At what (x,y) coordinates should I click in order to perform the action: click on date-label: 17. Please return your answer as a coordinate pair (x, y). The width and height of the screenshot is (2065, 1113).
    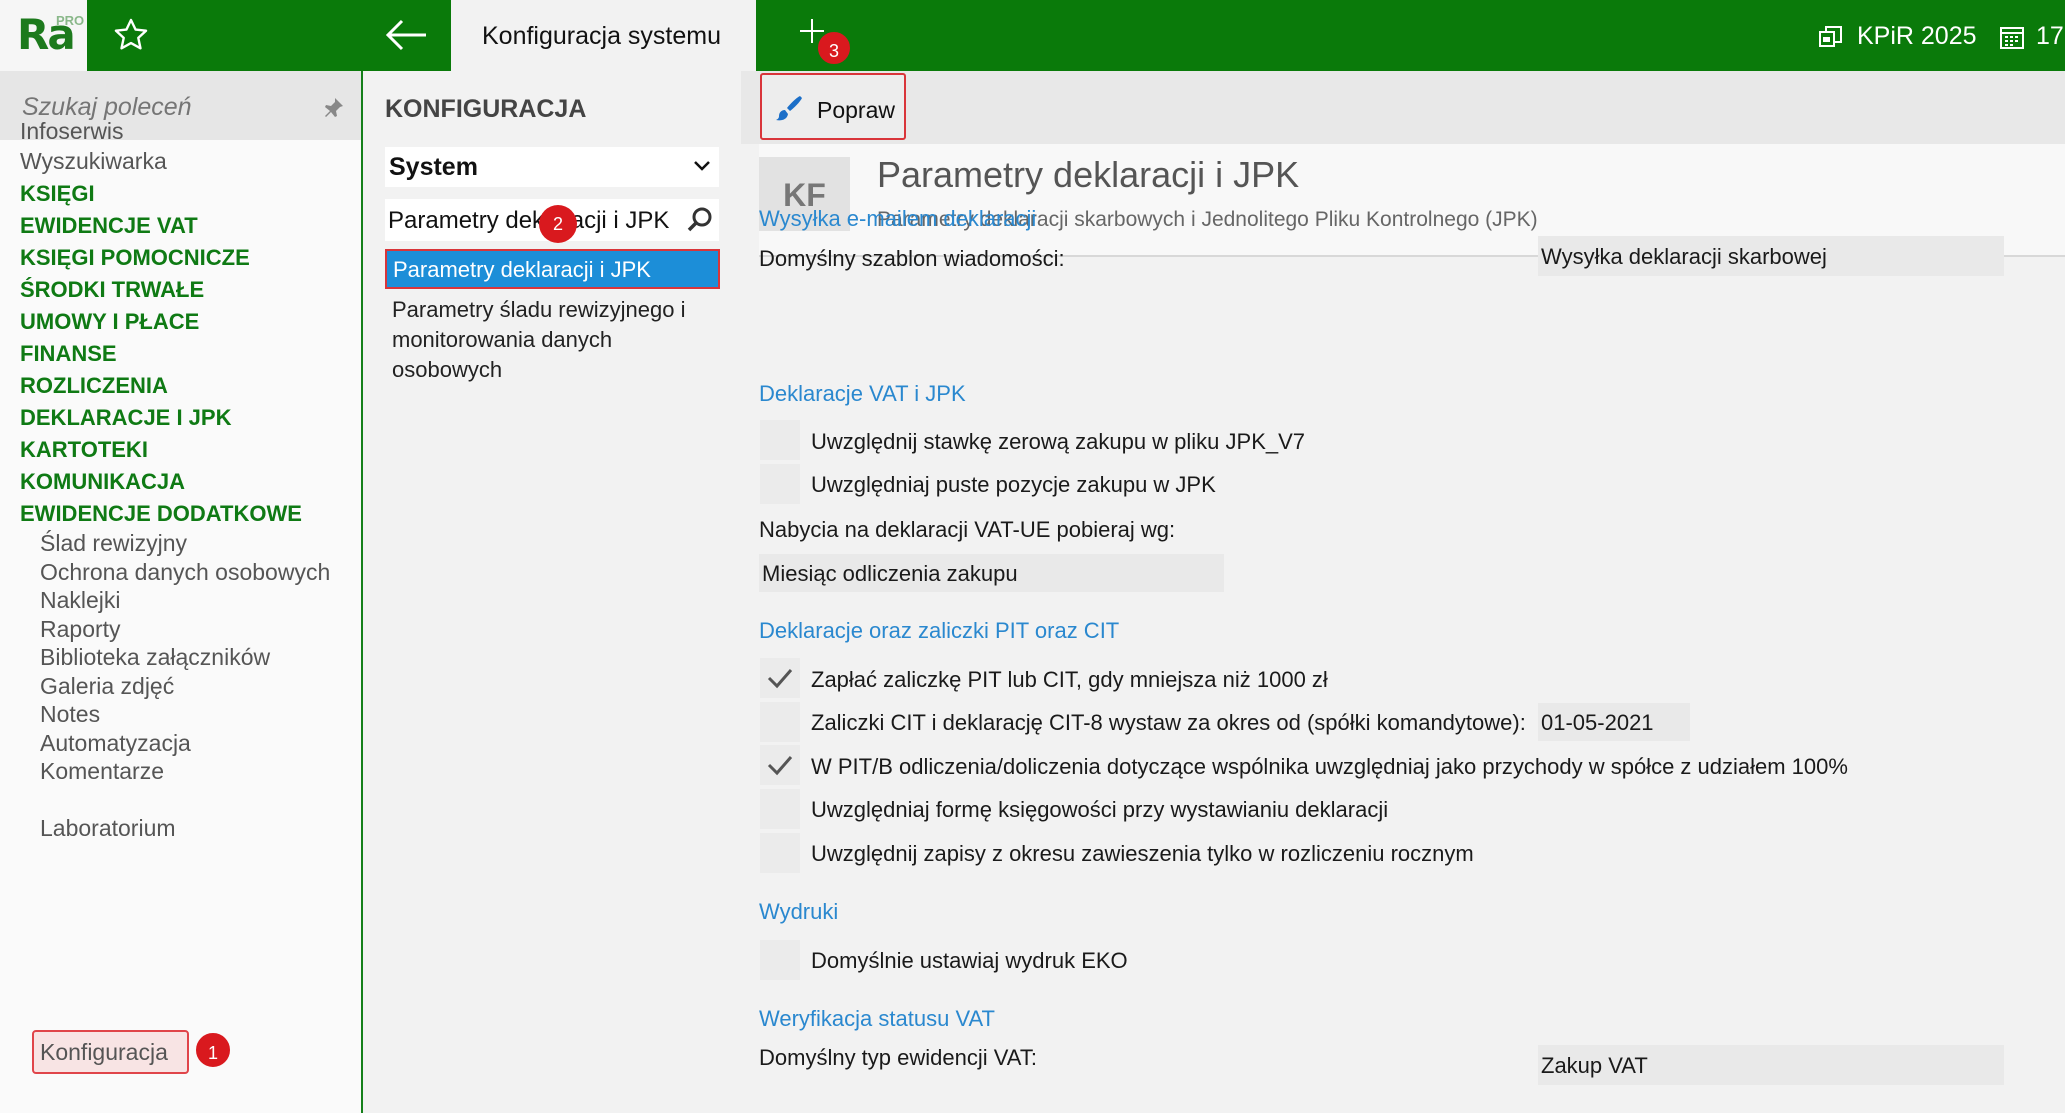
    Looking at the image, I should click on (2050, 36).